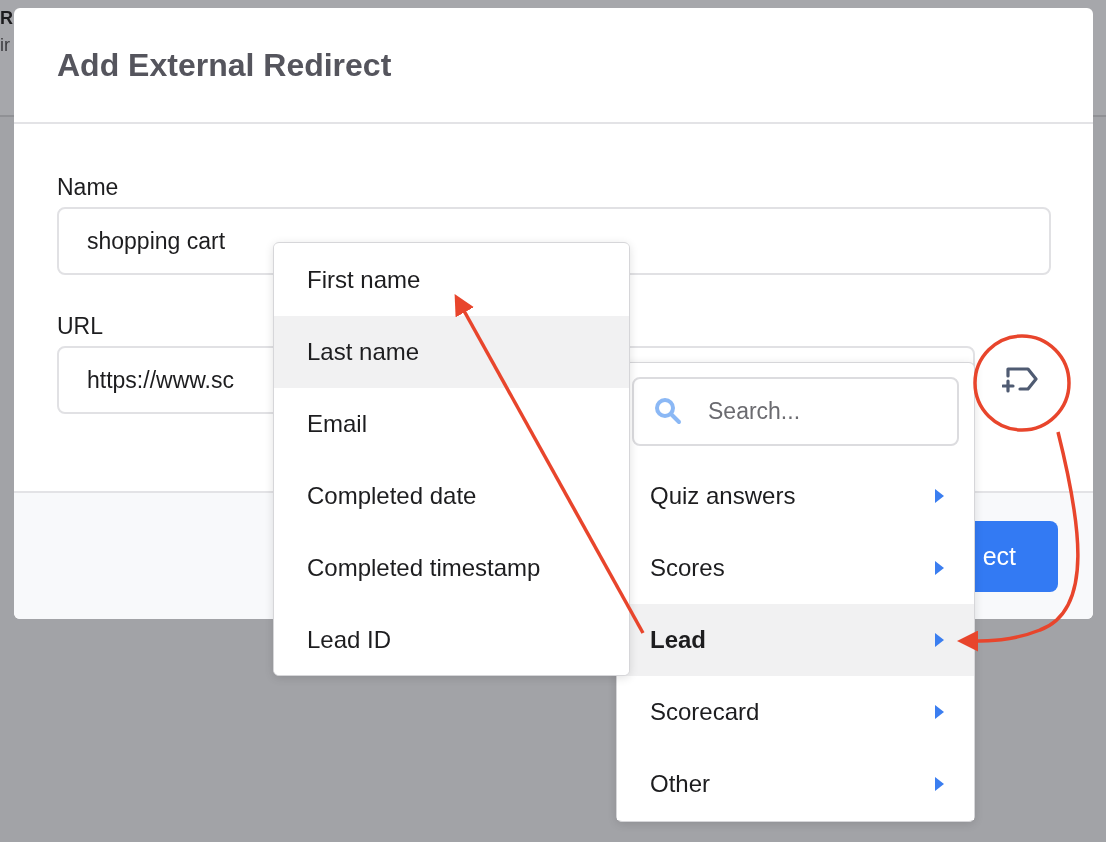 This screenshot has height=842, width=1106. Describe the element at coordinates (795, 712) in the screenshot. I see `menu-item: Scorecard` at that location.